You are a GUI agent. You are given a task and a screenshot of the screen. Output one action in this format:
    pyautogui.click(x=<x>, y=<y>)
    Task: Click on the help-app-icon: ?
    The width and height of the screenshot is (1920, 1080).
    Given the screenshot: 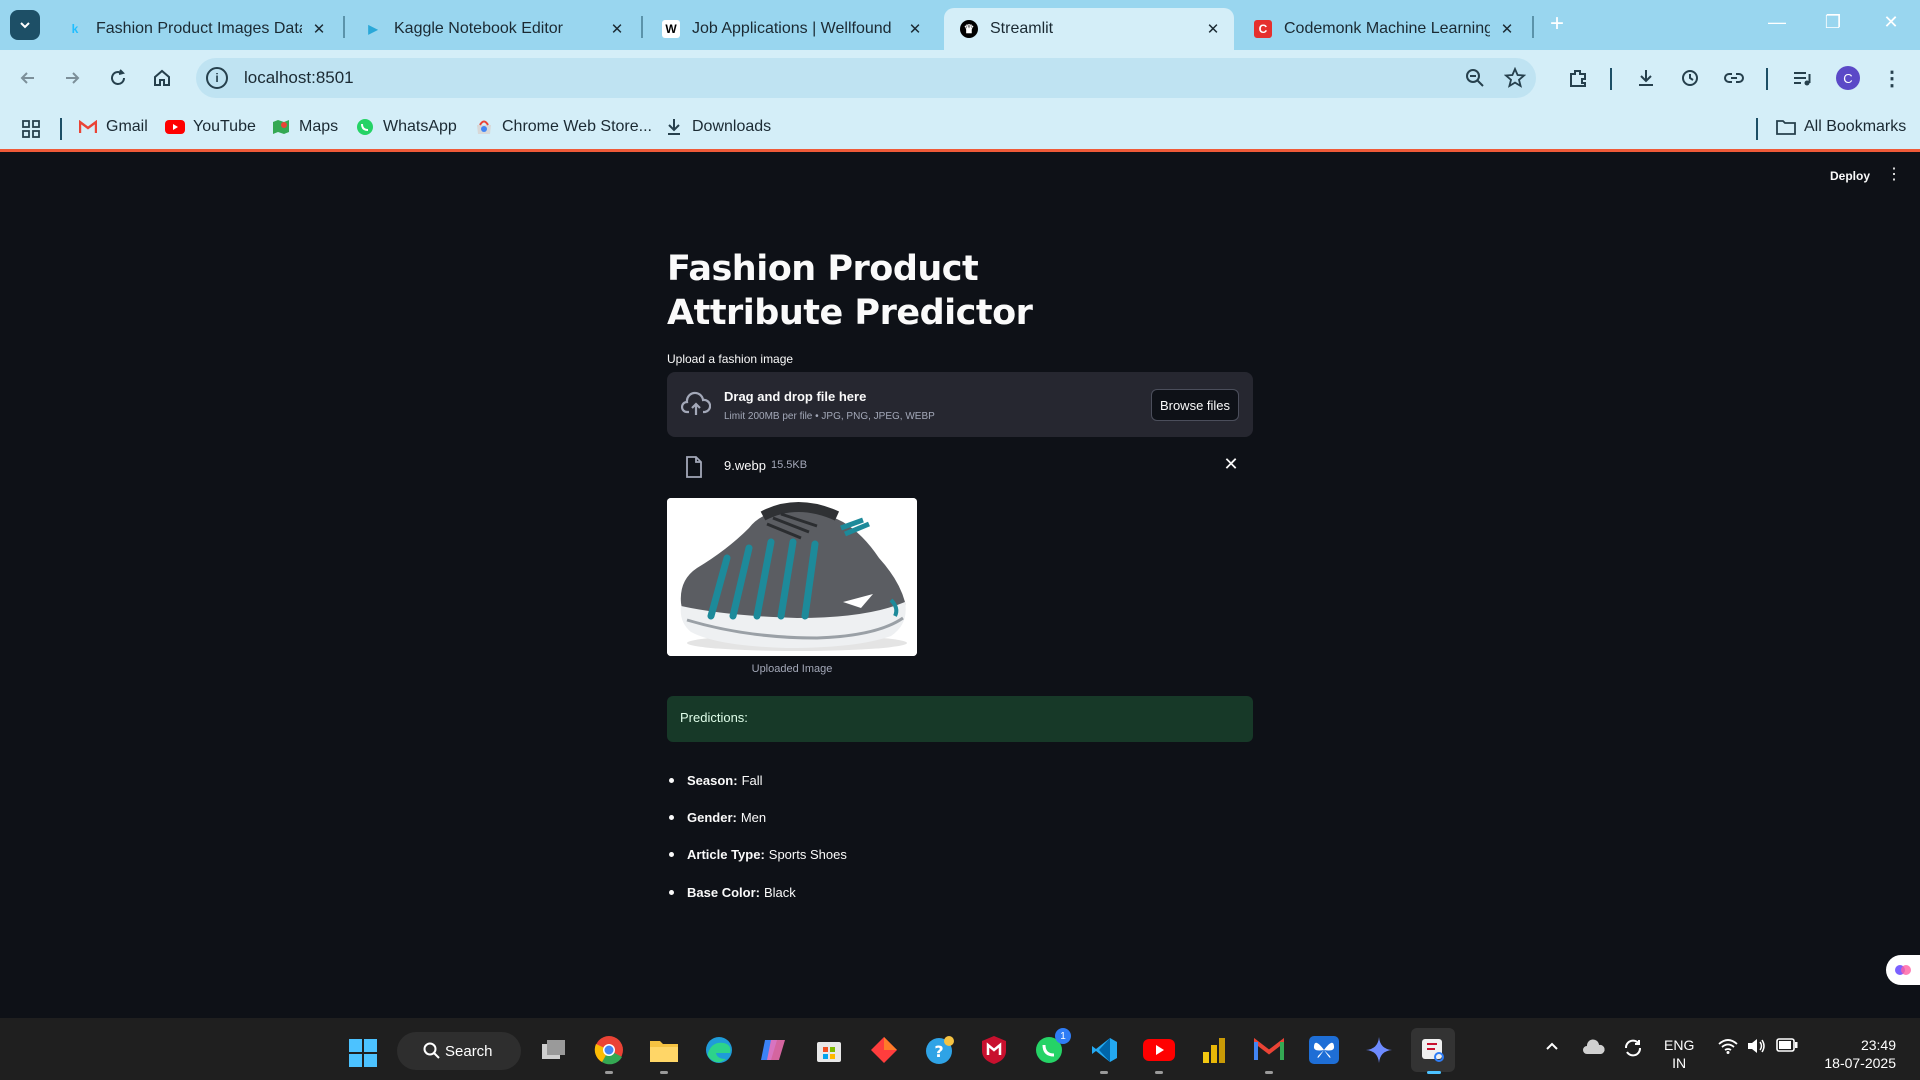 What is the action you would take?
    pyautogui.click(x=939, y=1050)
    